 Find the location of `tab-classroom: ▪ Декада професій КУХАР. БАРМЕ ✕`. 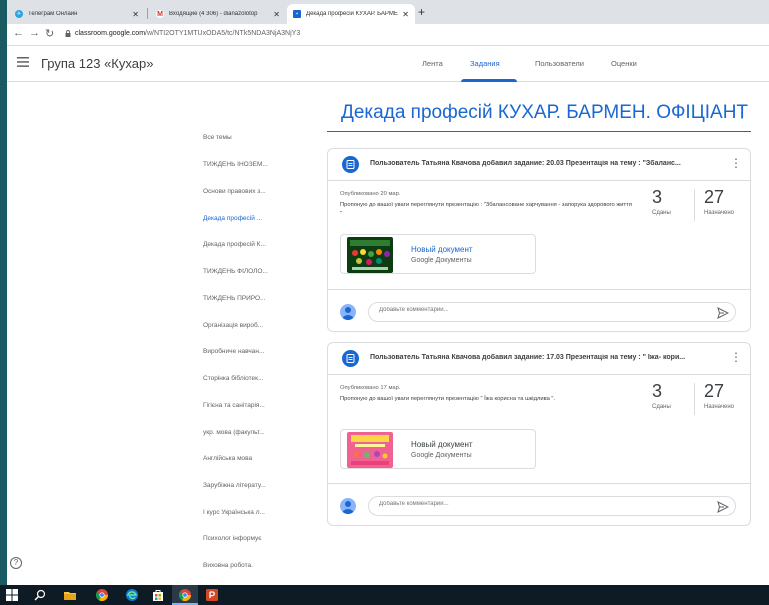

tab-classroom: ▪ Декада професій КУХАР. БАРМЕ ✕ is located at coordinates (351, 14).